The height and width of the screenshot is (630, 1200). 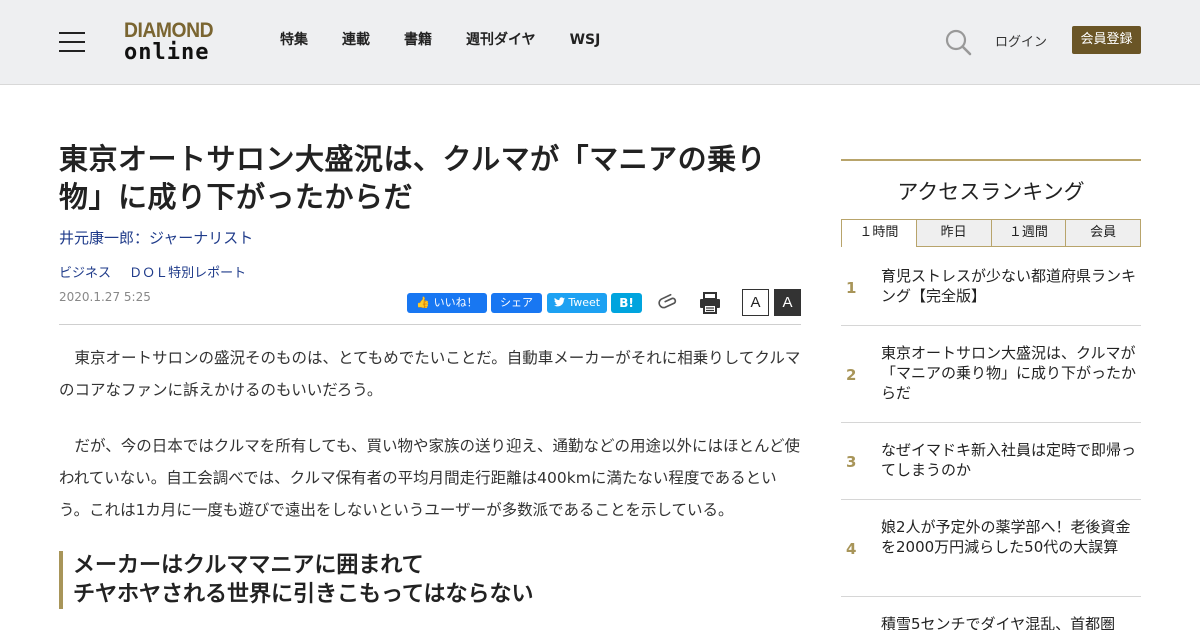 What do you see at coordinates (991, 160) in the screenshot?
I see `sidebar-top-rule` at bounding box center [991, 160].